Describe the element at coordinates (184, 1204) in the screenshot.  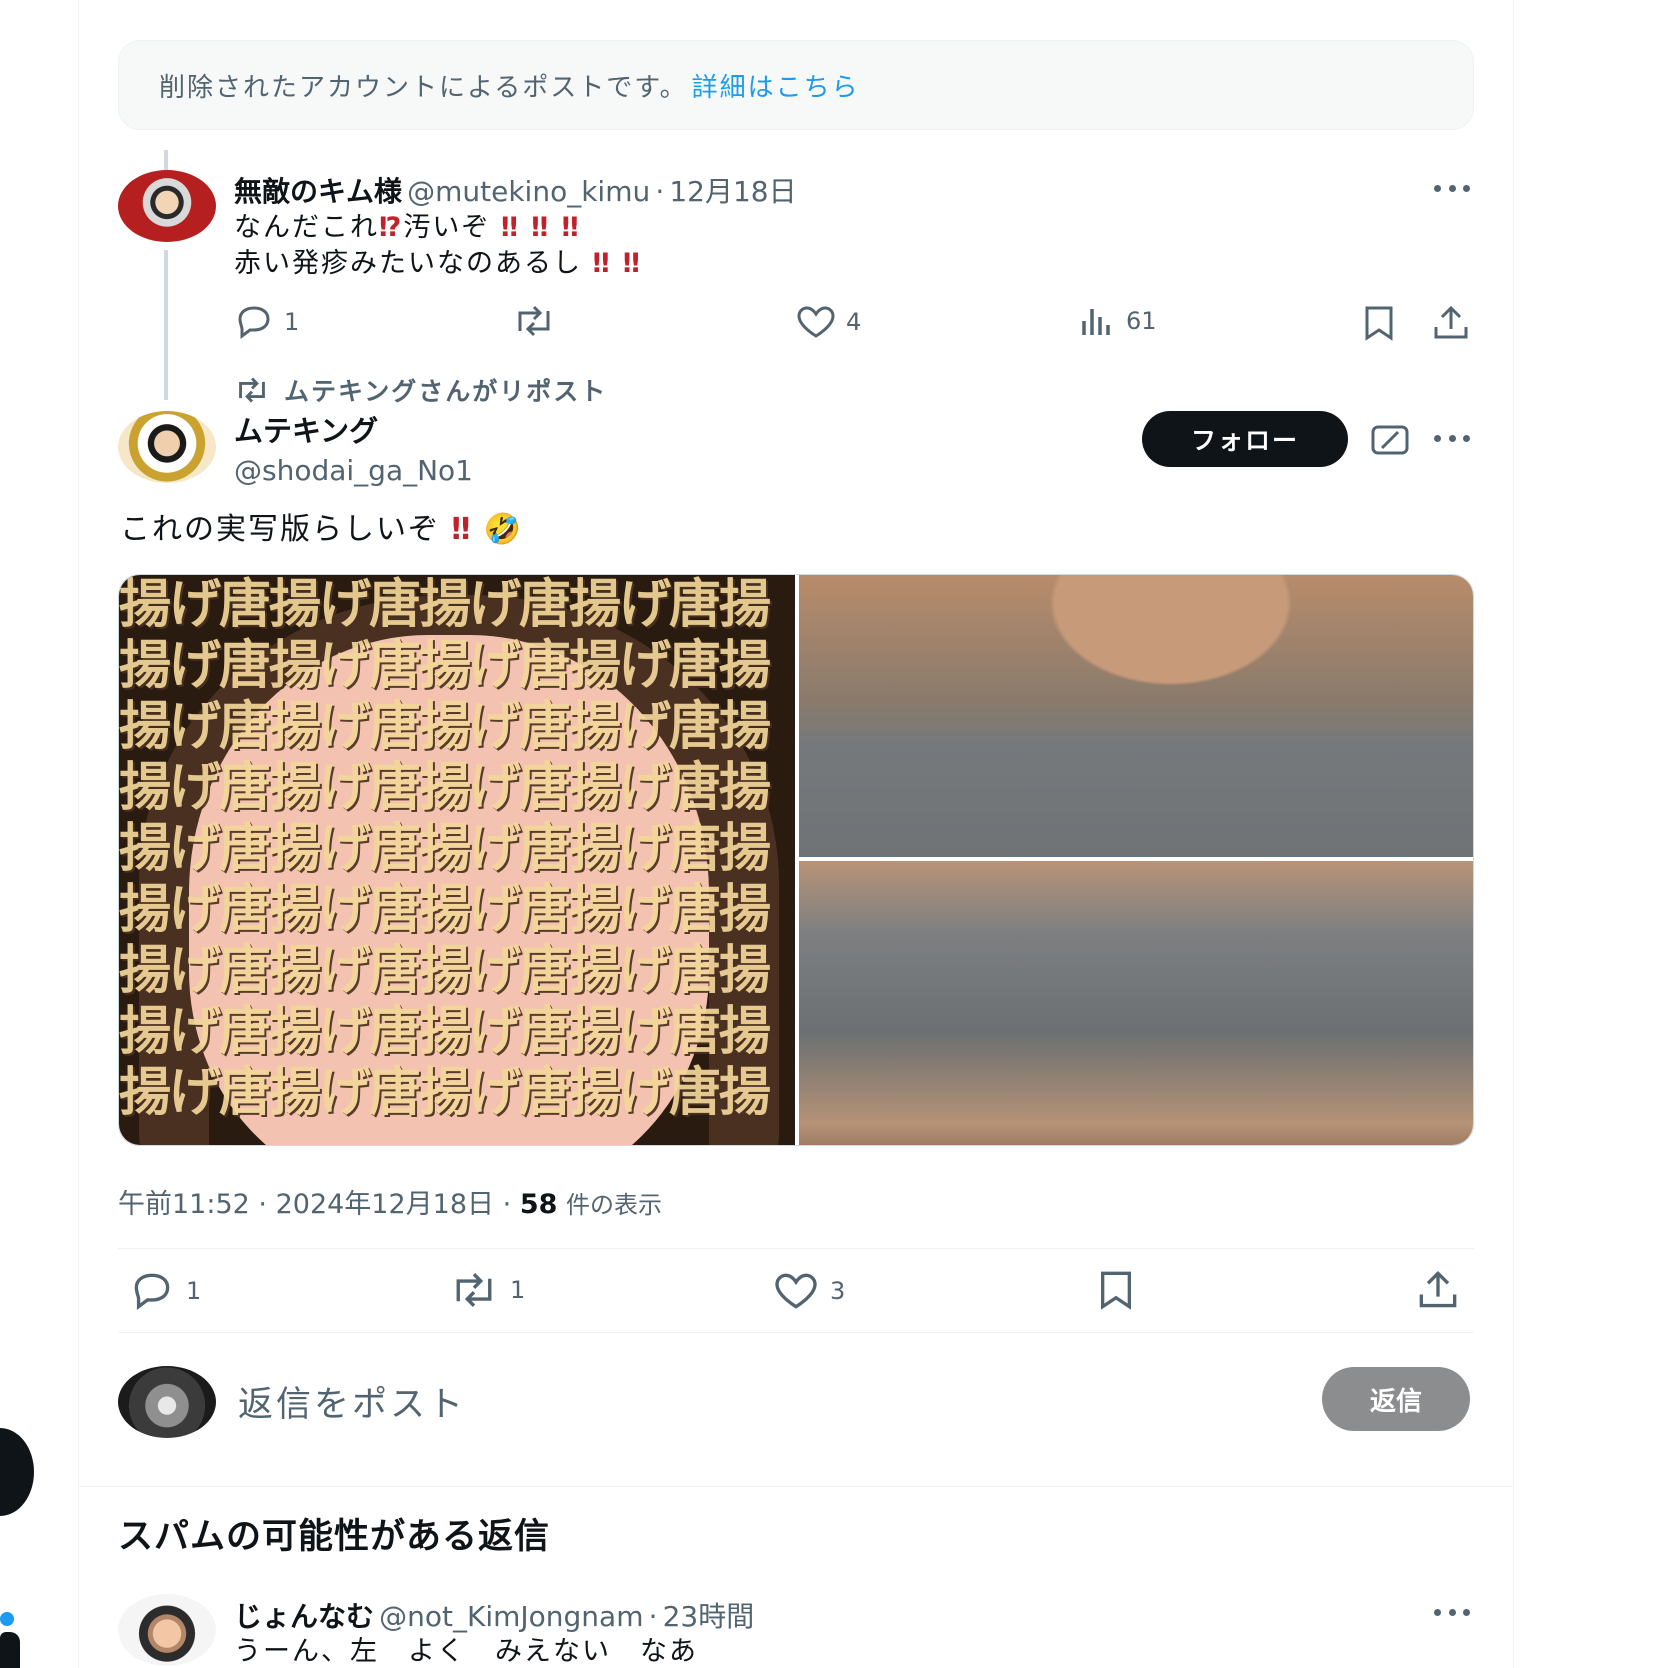
I see `post-time: 午前11:52` at that location.